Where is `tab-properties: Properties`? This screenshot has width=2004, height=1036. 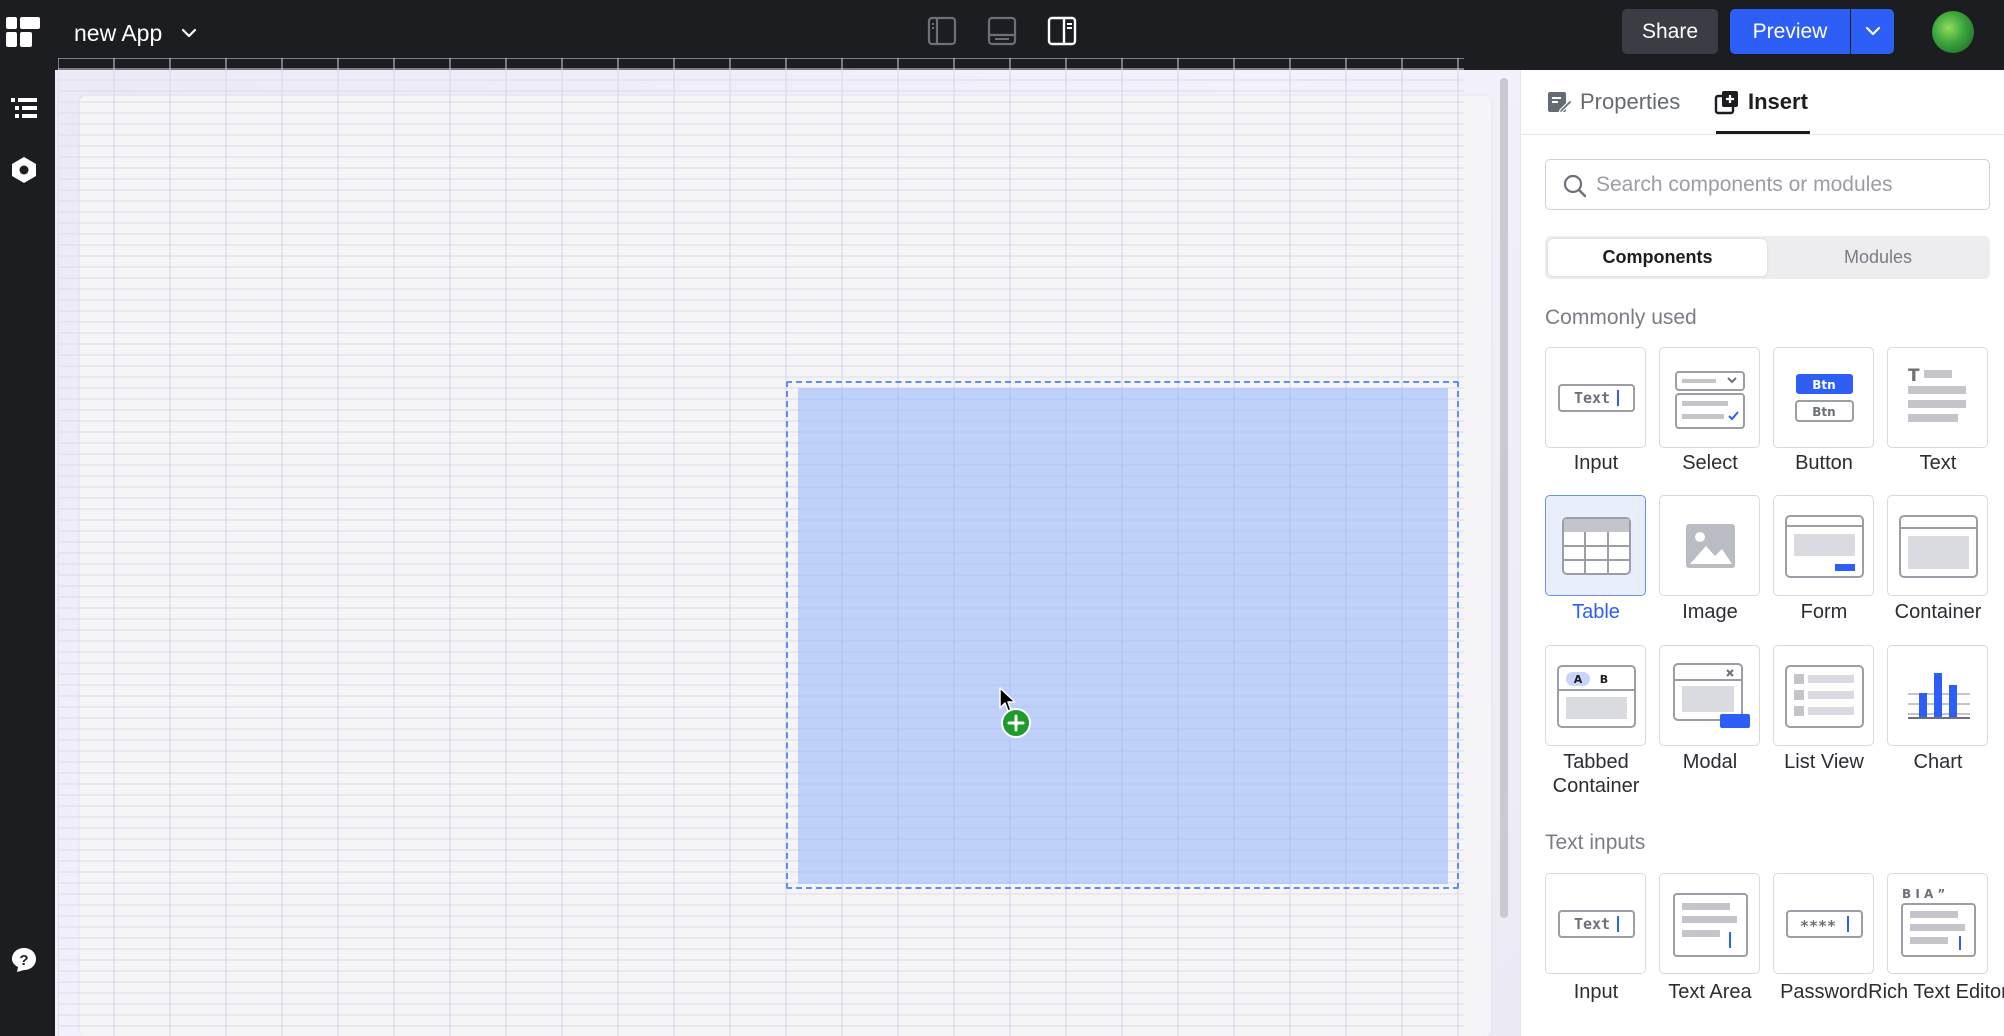
tab-properties: Properties is located at coordinates (1613, 102).